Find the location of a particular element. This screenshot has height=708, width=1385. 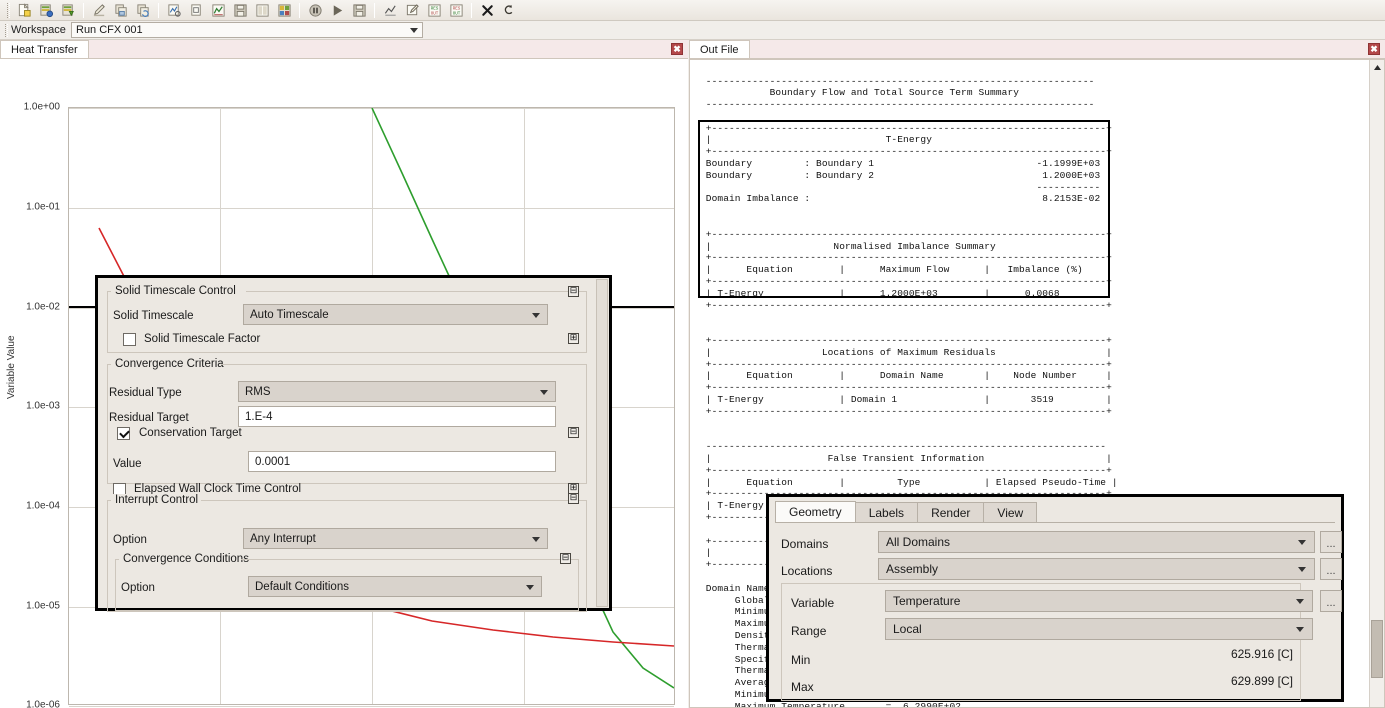

workspace-select: Run CFX 001 is located at coordinates (247, 30).